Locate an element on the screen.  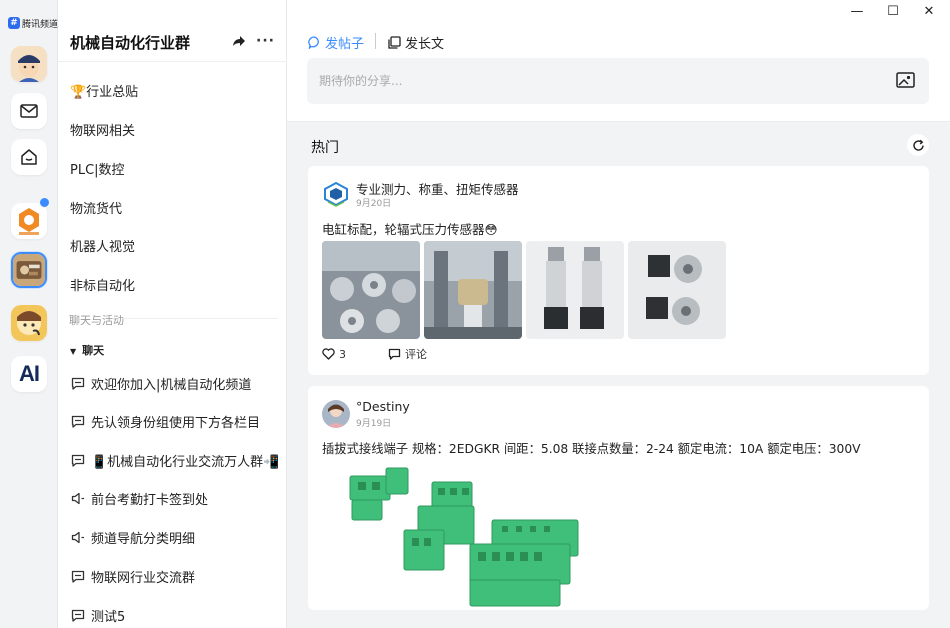
post-author: °Destiny is located at coordinates (383, 406).